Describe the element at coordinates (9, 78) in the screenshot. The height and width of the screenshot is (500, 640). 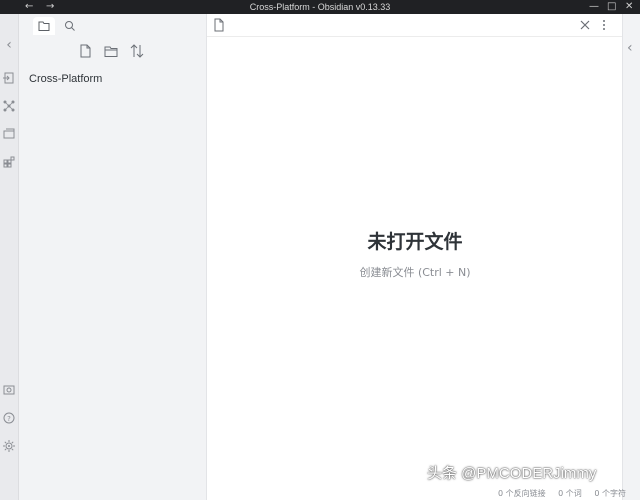
I see `open-quick-switcher-icon` at that location.